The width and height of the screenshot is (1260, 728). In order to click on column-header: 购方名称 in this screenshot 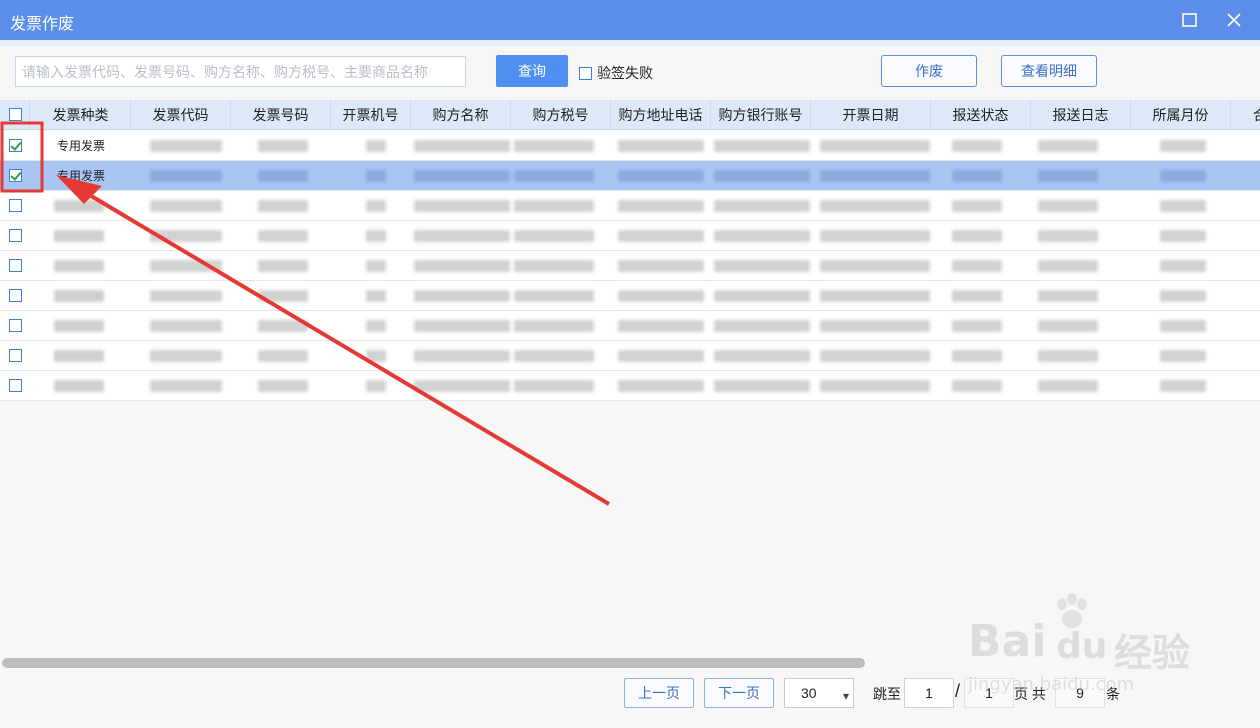, I will do `click(461, 115)`.